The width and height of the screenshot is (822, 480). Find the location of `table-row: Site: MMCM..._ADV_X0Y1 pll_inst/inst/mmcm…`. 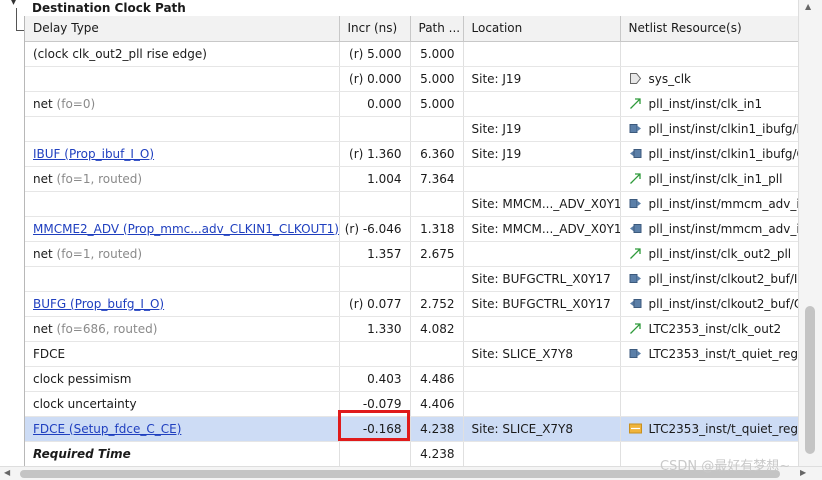

table-row: Site: MMCM..._ADV_X0Y1 pll_inst/inst/mmcm… is located at coordinates (412, 204).